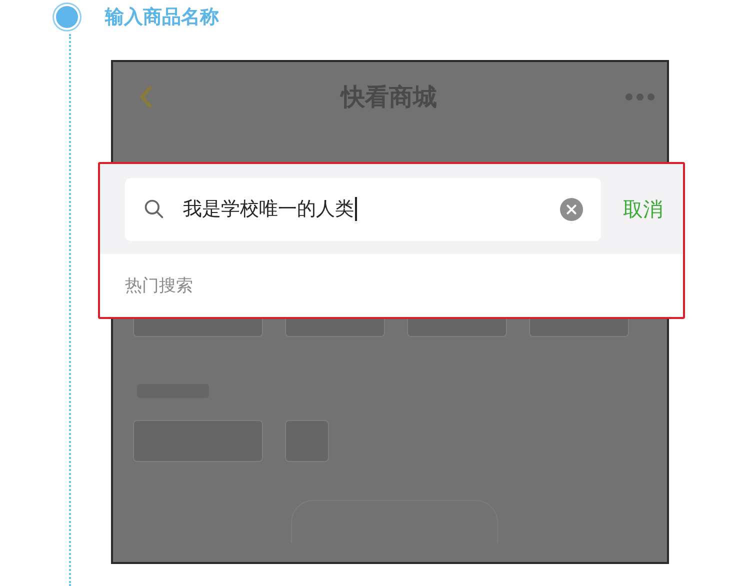  What do you see at coordinates (67, 17) in the screenshot?
I see `step-marker-icon` at bounding box center [67, 17].